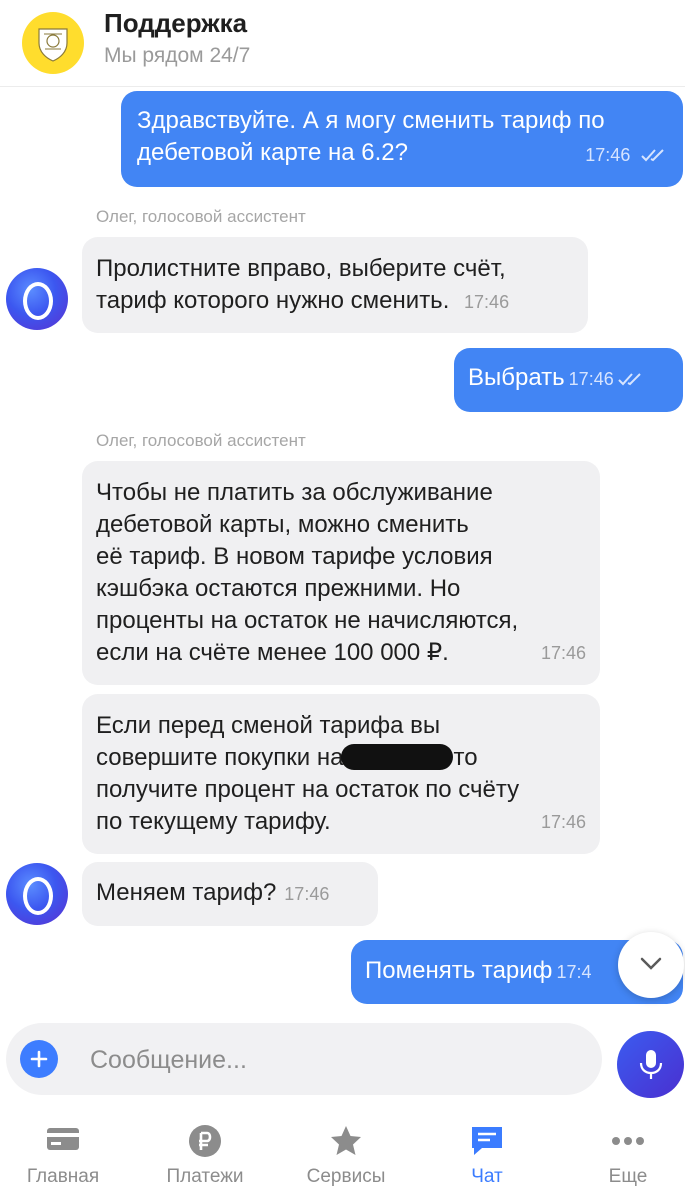 The image size is (685, 1200). What do you see at coordinates (342, 43) in the screenshot?
I see `chat-header: Поддержка Мы рядом 24/7` at bounding box center [342, 43].